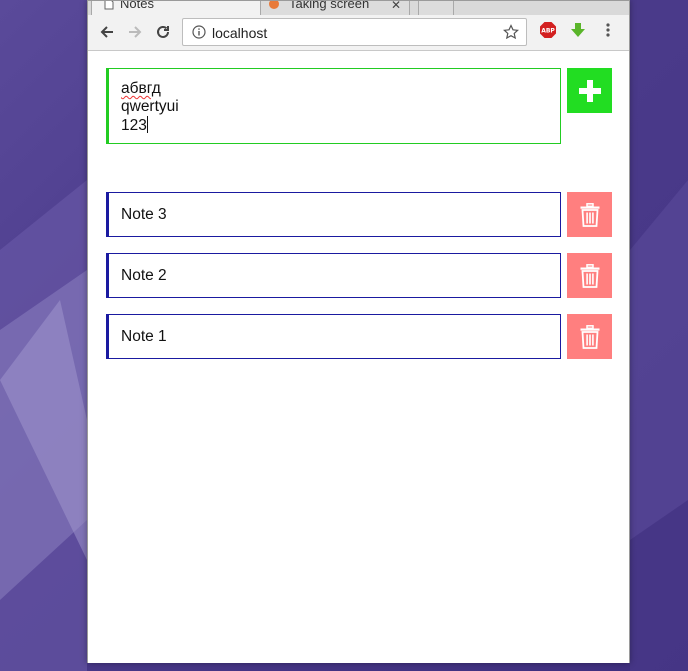 Image resolution: width=688 pixels, height=671 pixels. Describe the element at coordinates (333, 106) in the screenshot. I see `note-input: абвгд qwertyui 123` at that location.